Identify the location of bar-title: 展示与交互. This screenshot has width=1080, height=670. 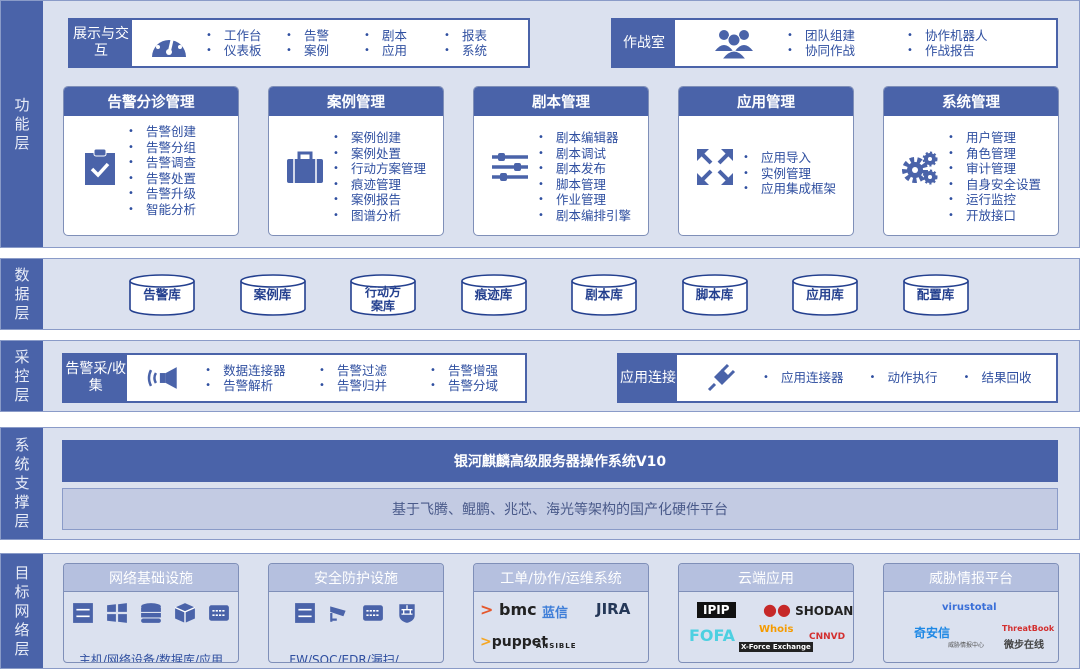
(101, 43).